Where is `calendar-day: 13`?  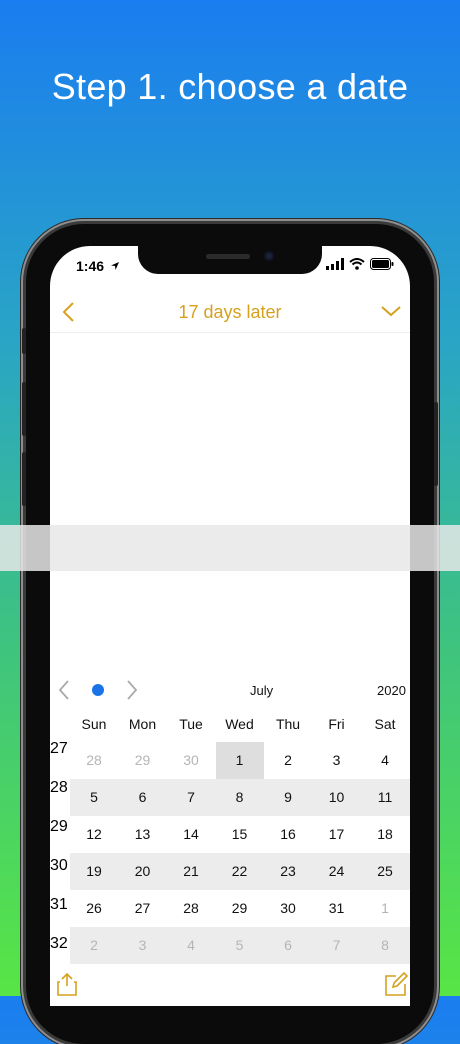 calendar-day: 13 is located at coordinates (143, 834).